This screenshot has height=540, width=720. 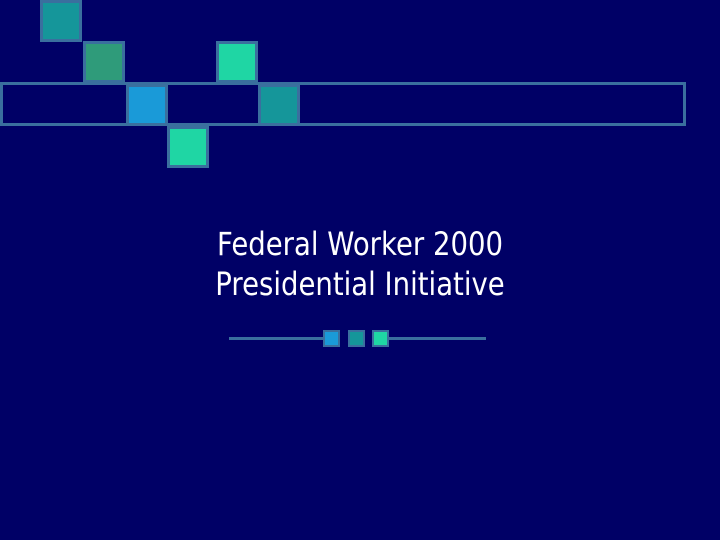 What do you see at coordinates (356, 338) in the screenshot?
I see `divider-square-teal` at bounding box center [356, 338].